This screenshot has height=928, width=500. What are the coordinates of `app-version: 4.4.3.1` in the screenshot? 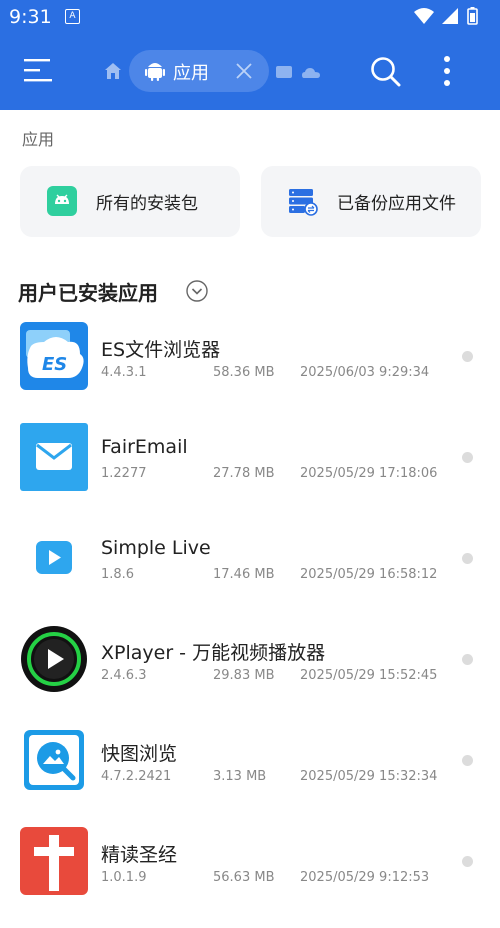 It's located at (124, 372).